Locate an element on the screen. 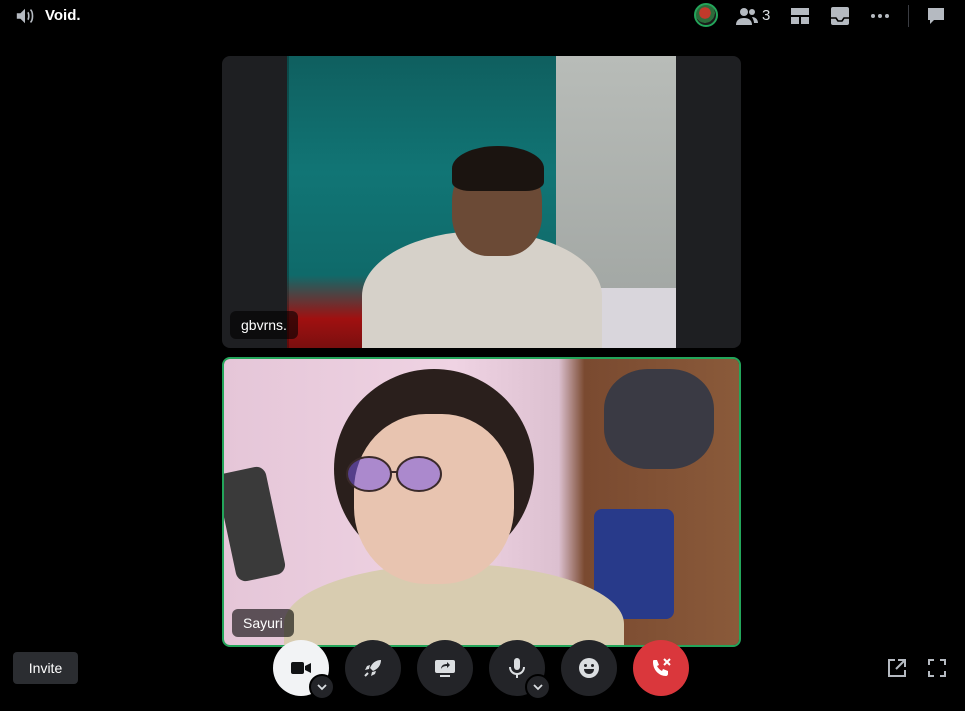 The width and height of the screenshot is (965, 711). rocket-icon is located at coordinates (372, 668).